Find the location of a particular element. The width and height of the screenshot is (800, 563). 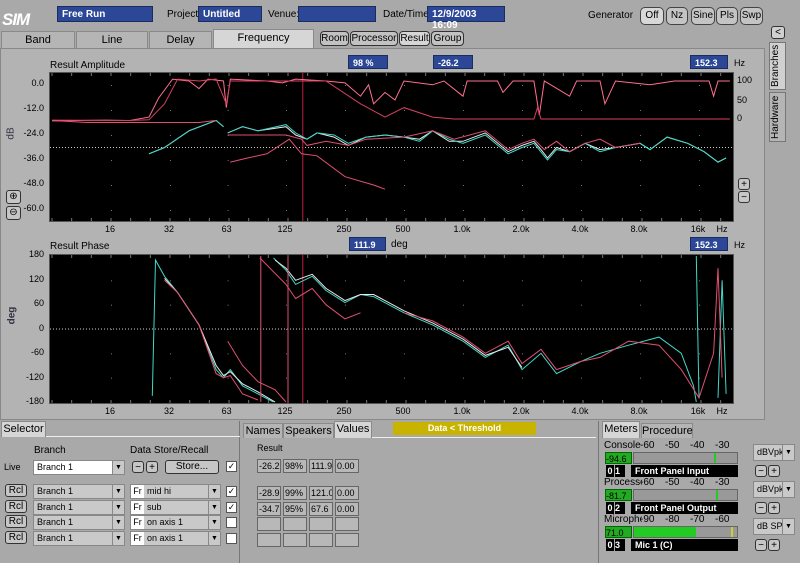

channel-a: 0 is located at coordinates (610, 508).